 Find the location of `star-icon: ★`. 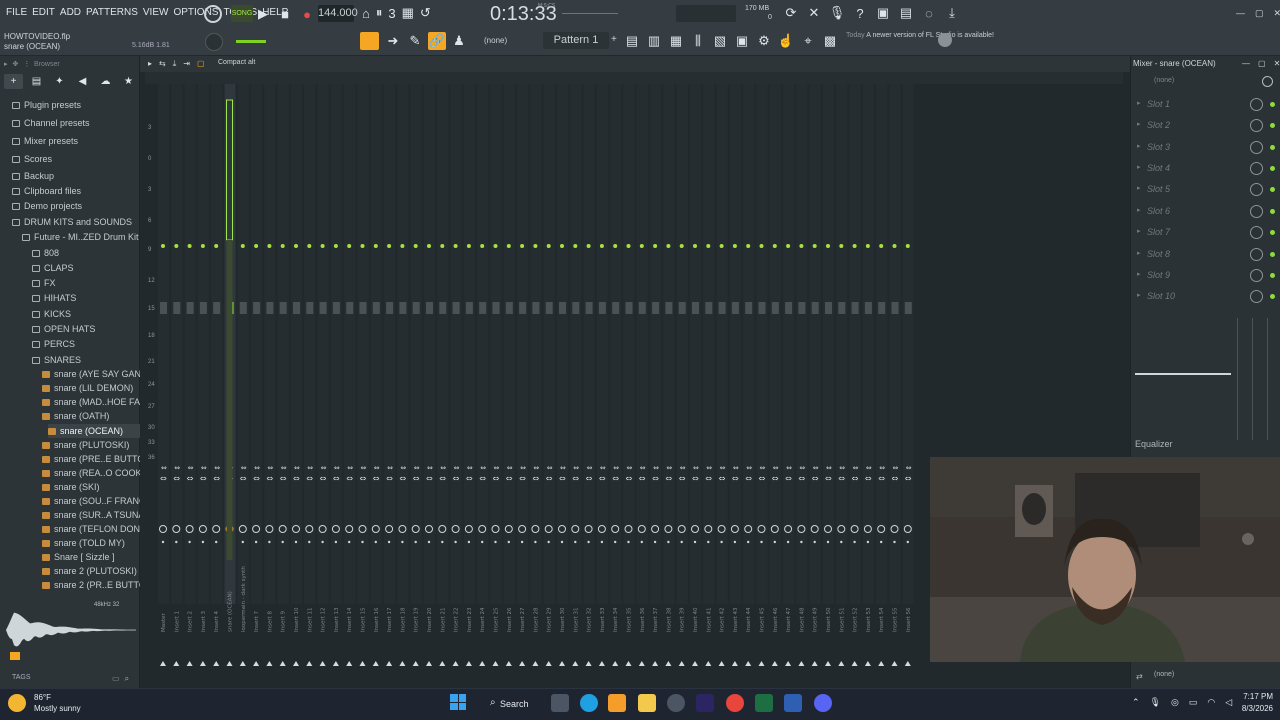

star-icon: ★ is located at coordinates (128, 81).